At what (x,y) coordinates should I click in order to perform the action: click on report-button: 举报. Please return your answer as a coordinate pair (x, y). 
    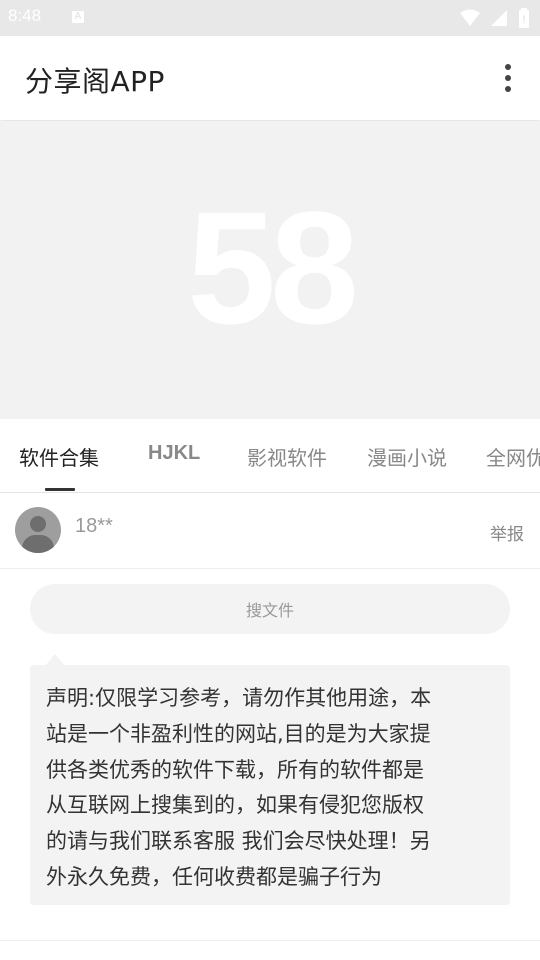
    Looking at the image, I should click on (507, 532).